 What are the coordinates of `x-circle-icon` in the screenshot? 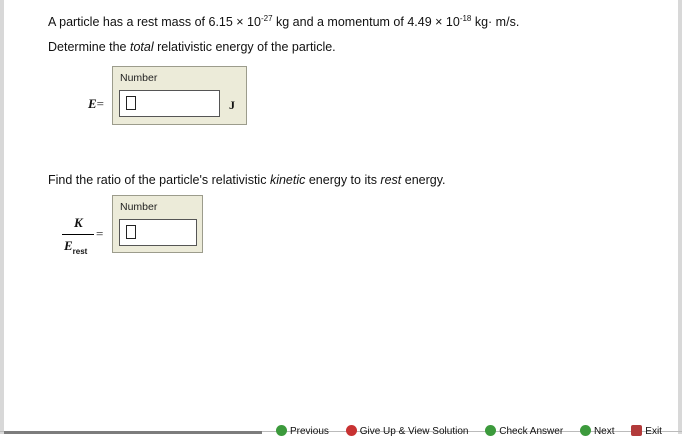 It's located at (351, 430).